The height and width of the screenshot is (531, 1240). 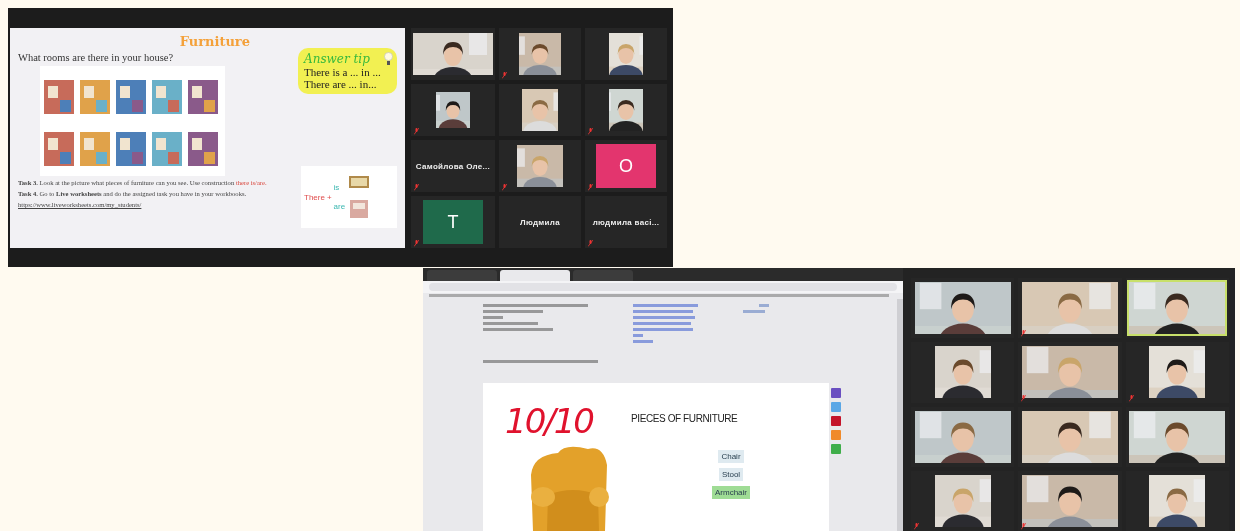 What do you see at coordinates (453, 222) in the screenshot?
I see `avatar-tile: T` at bounding box center [453, 222].